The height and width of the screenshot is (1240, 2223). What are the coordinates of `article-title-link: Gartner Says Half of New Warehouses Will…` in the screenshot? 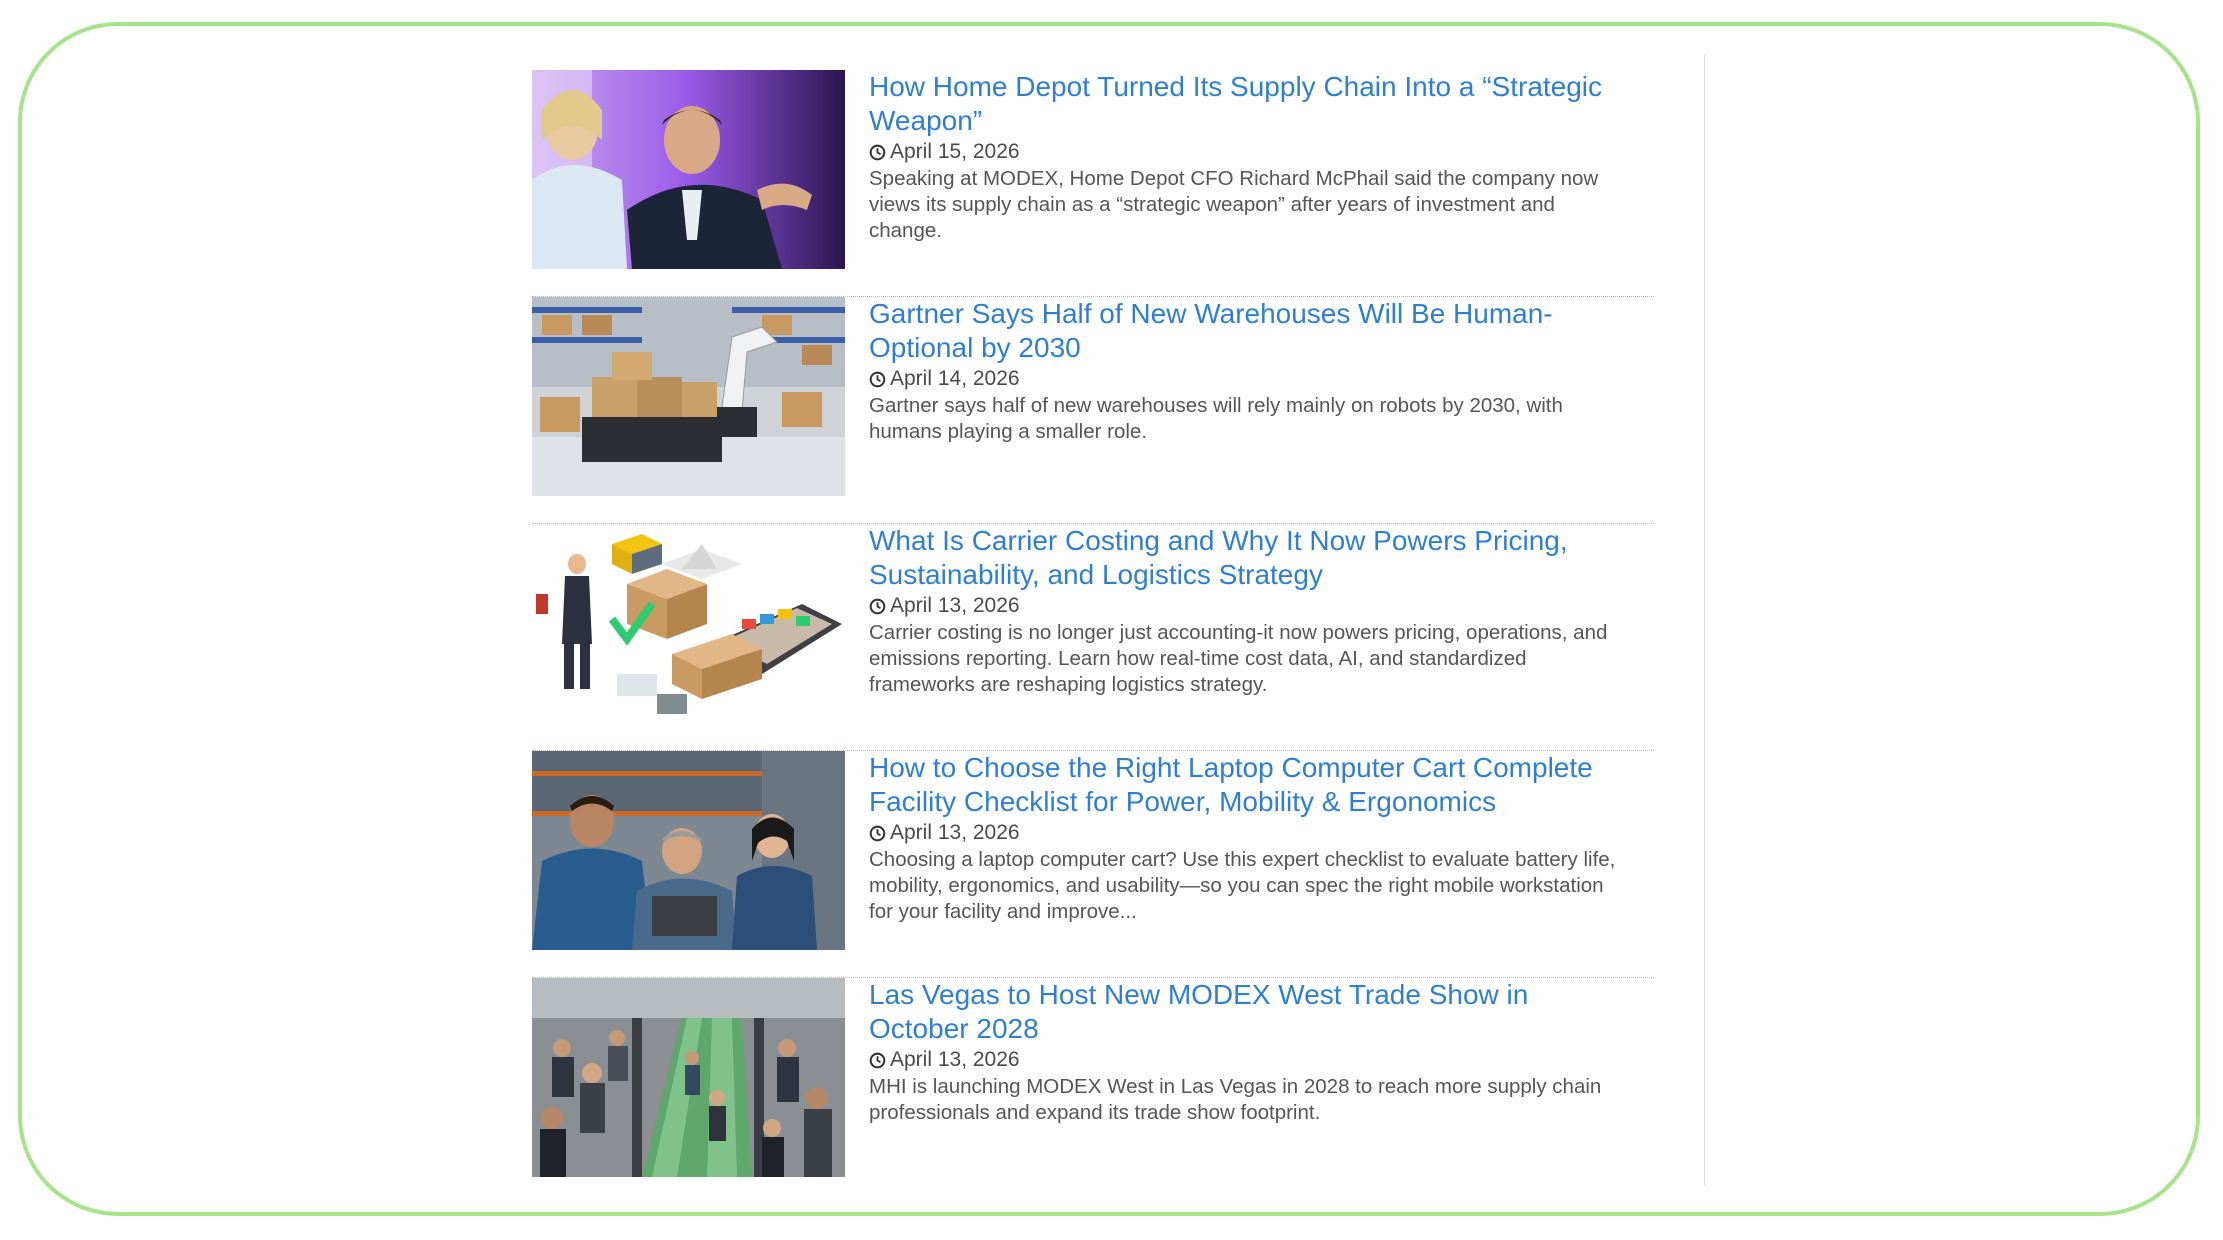 It's located at (1249, 331).